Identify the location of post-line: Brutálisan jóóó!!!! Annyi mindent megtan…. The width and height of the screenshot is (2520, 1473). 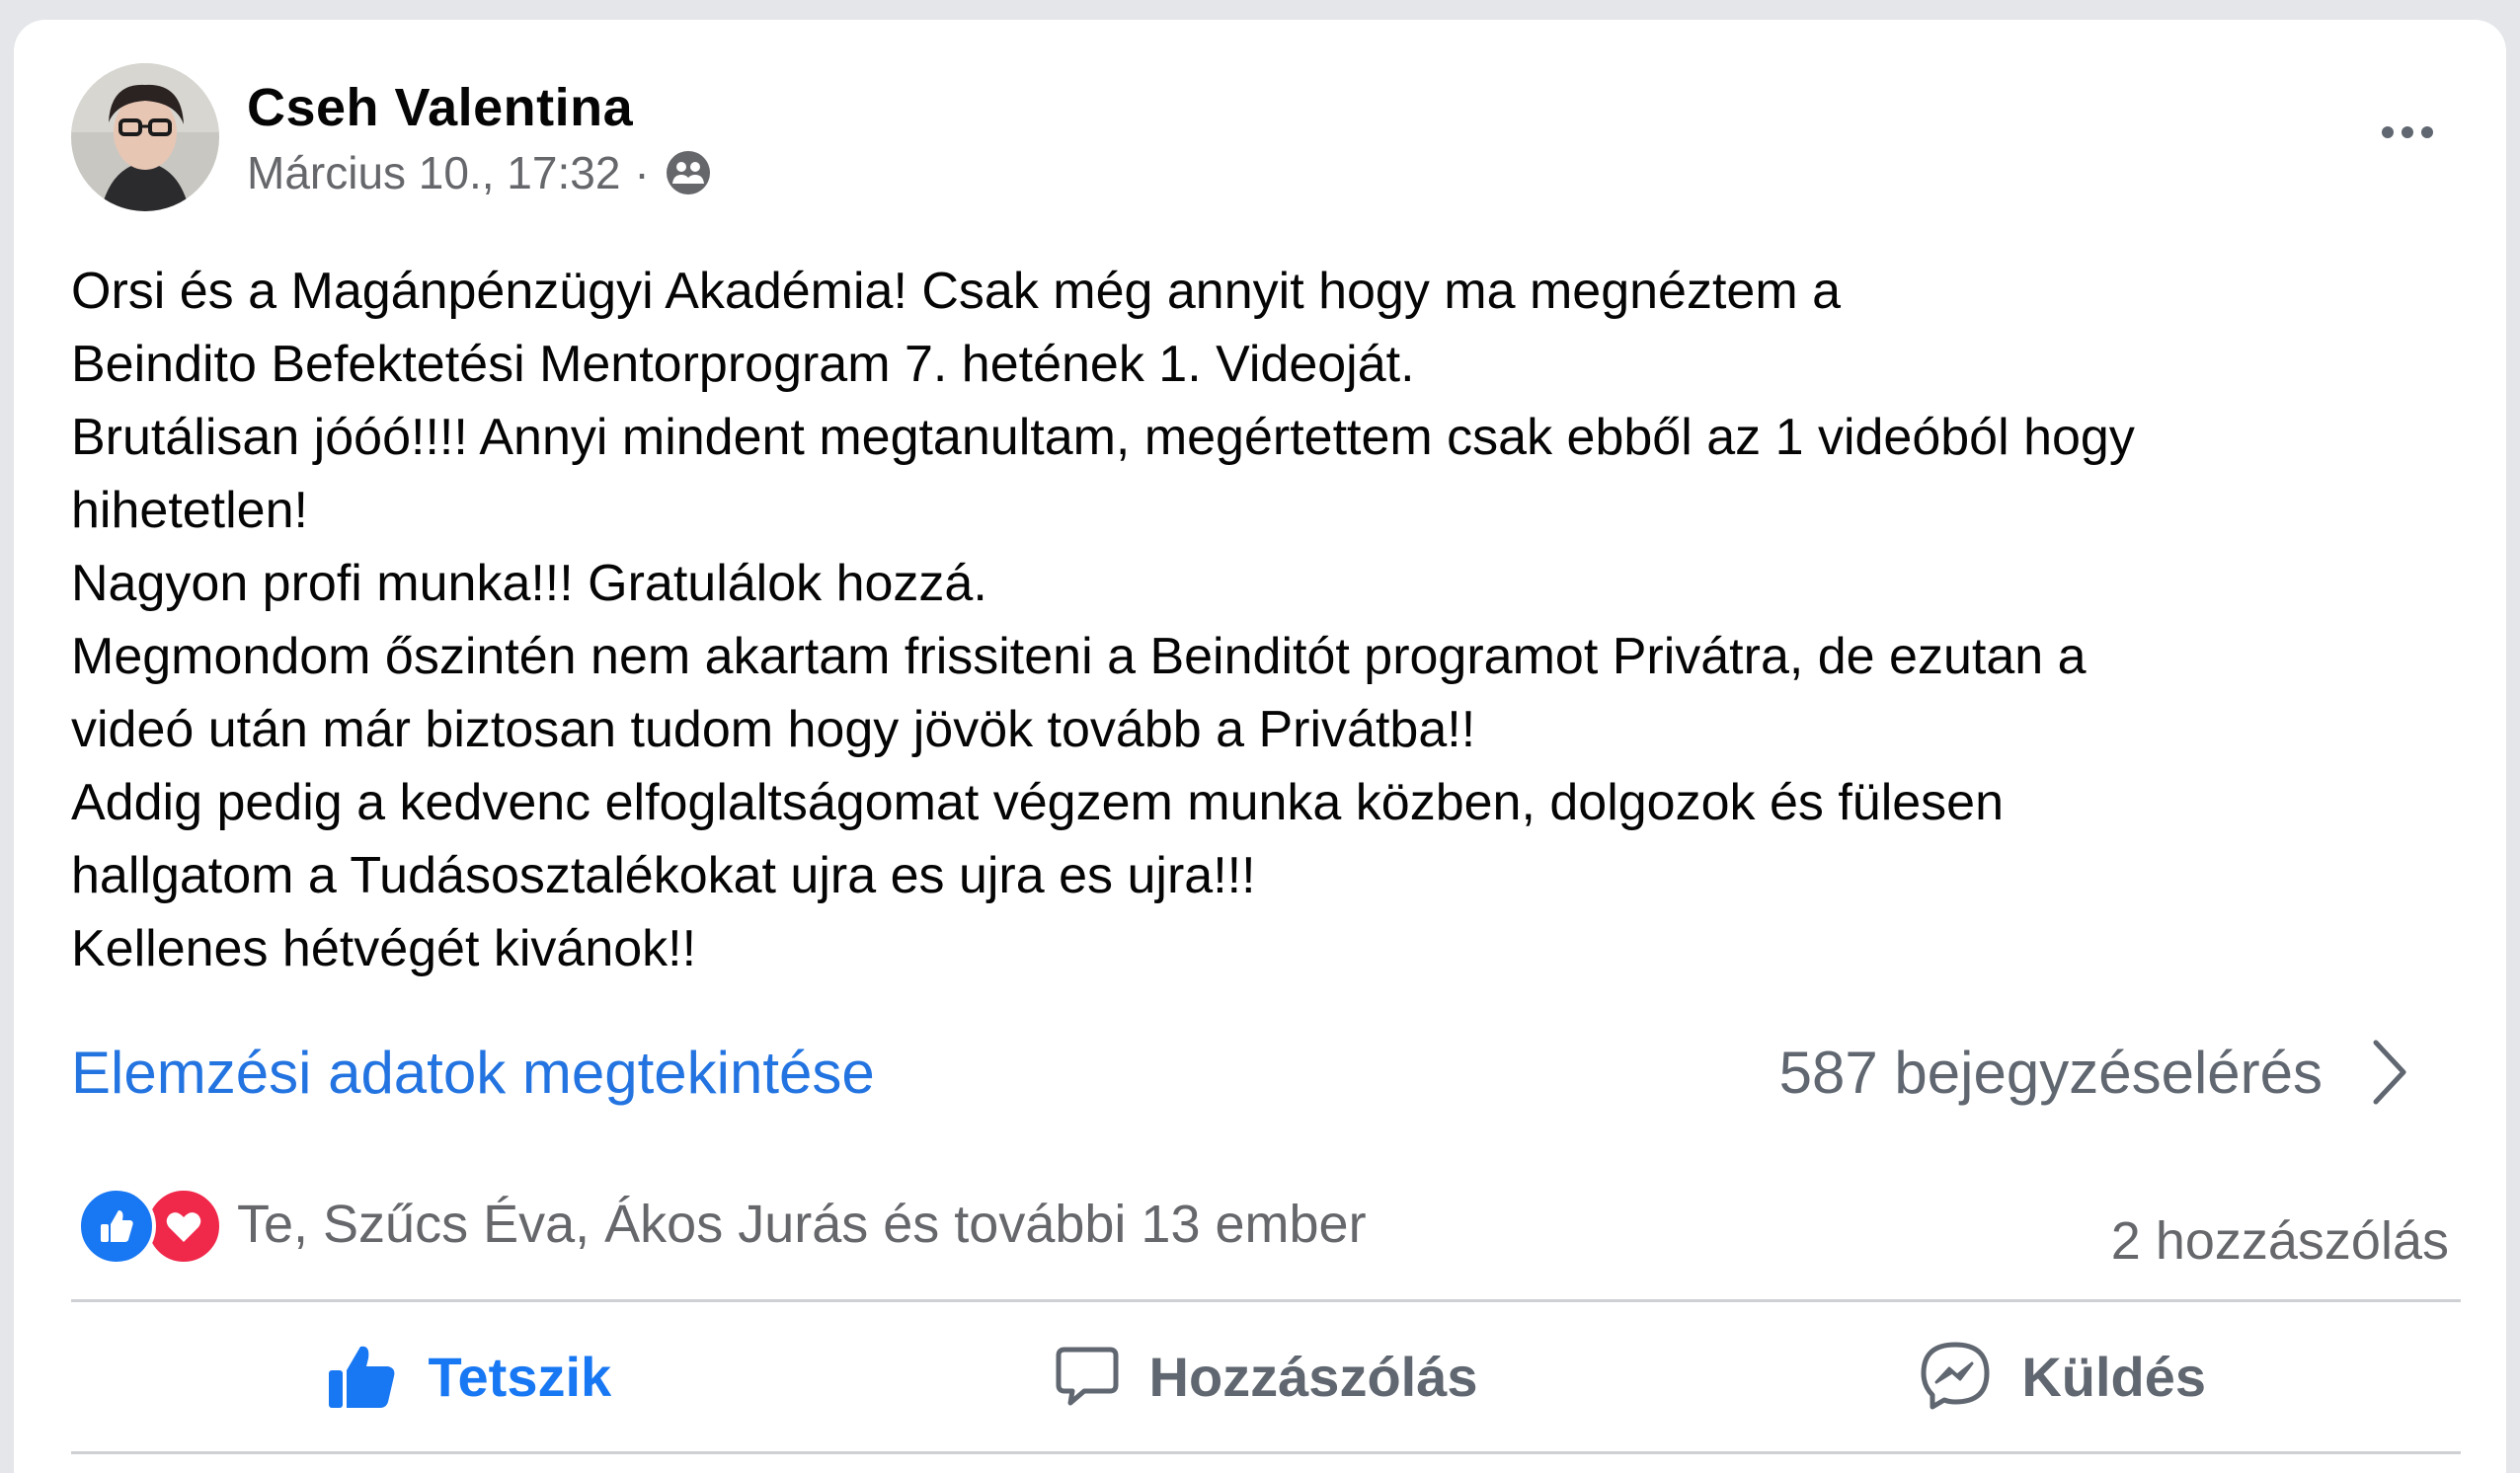
(1103, 438).